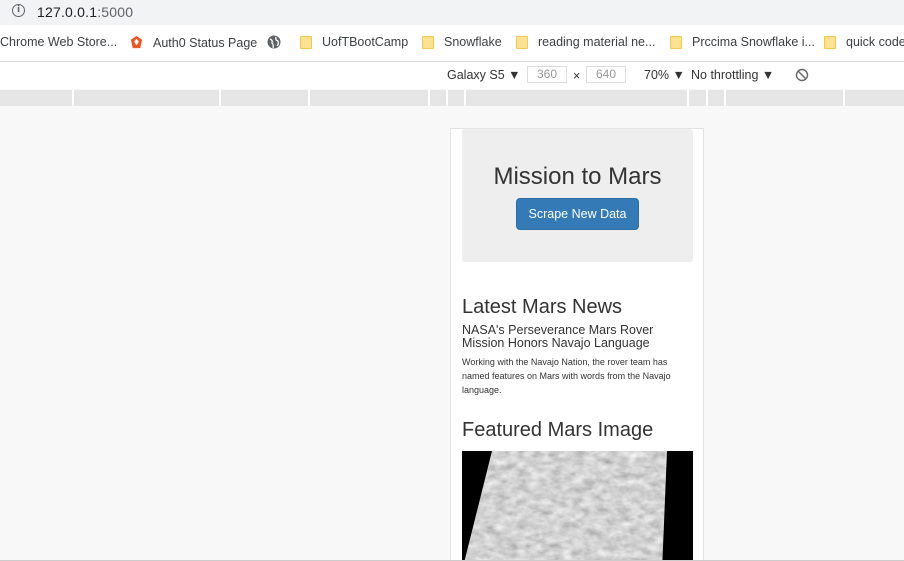 The height and width of the screenshot is (561, 904). I want to click on address-bar: i 127.0.0.1:5000, so click(452, 12).